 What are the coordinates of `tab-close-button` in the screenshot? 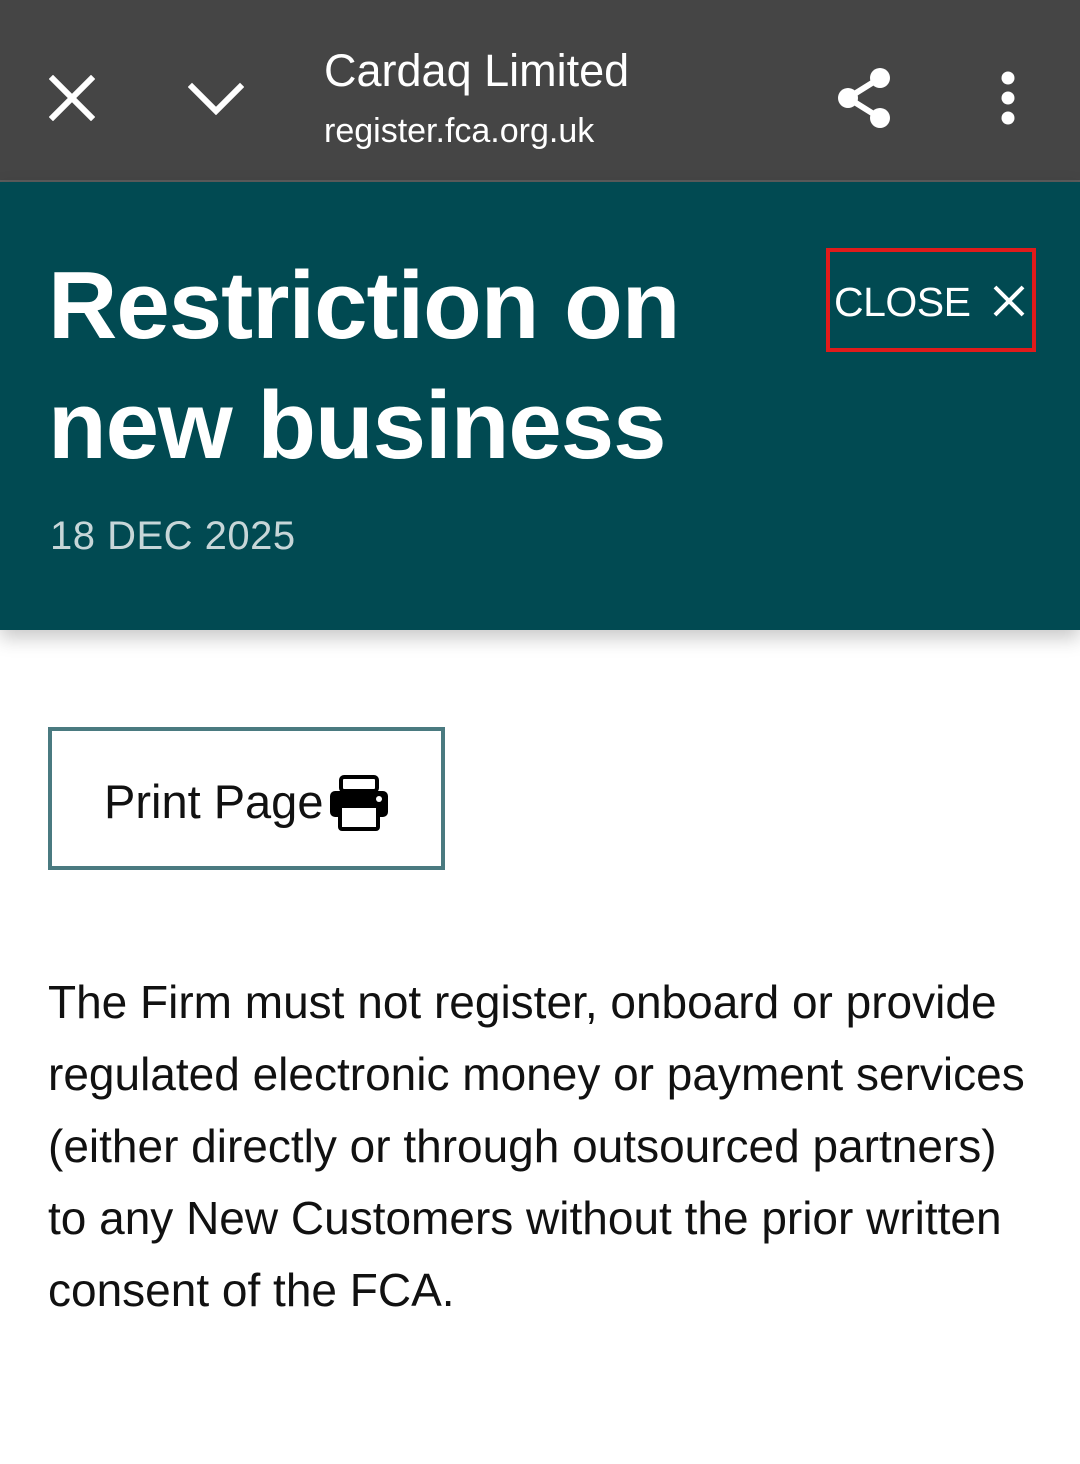 It's located at (72, 98).